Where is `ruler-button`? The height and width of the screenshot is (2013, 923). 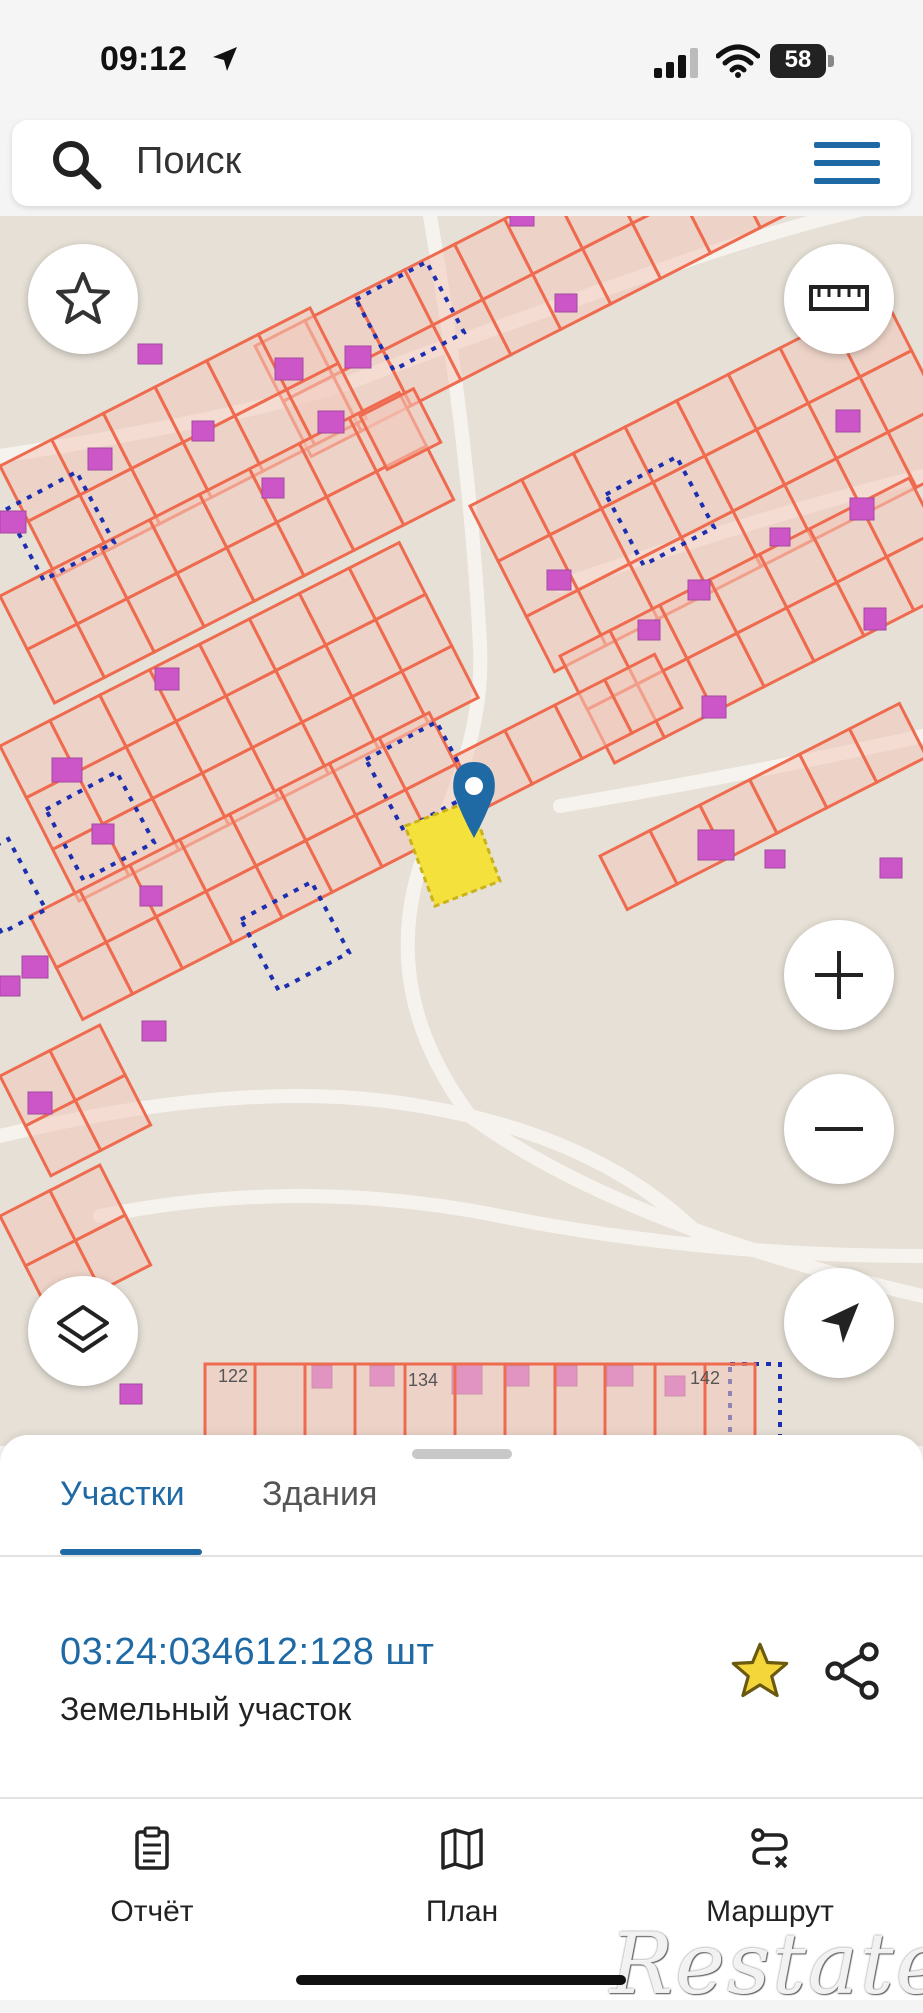 ruler-button is located at coordinates (839, 299).